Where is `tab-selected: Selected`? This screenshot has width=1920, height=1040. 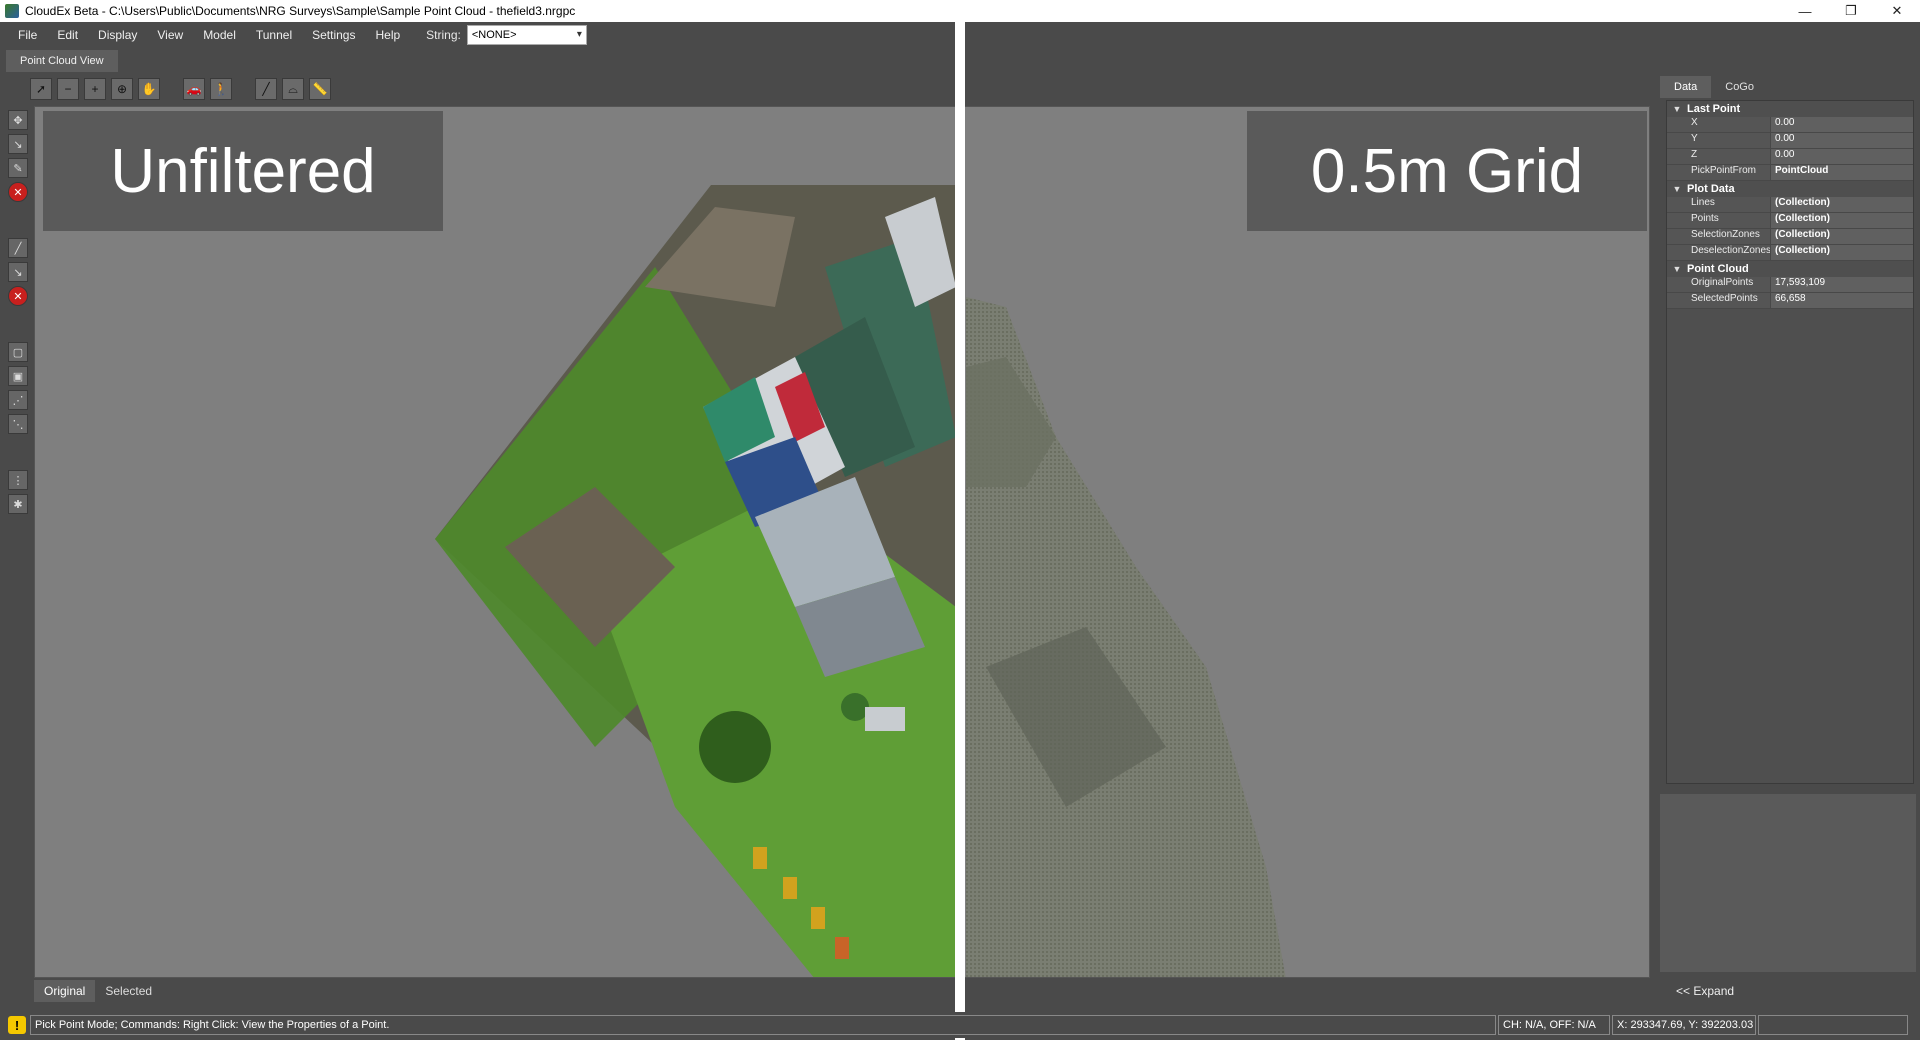 tab-selected: Selected is located at coordinates (128, 991).